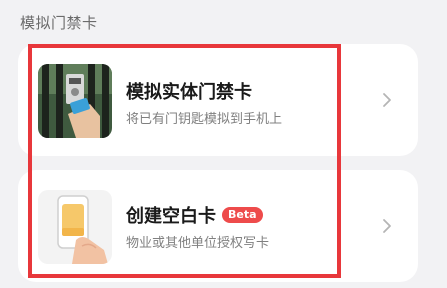  I want to click on access-gate-thumbnail, so click(75, 101).